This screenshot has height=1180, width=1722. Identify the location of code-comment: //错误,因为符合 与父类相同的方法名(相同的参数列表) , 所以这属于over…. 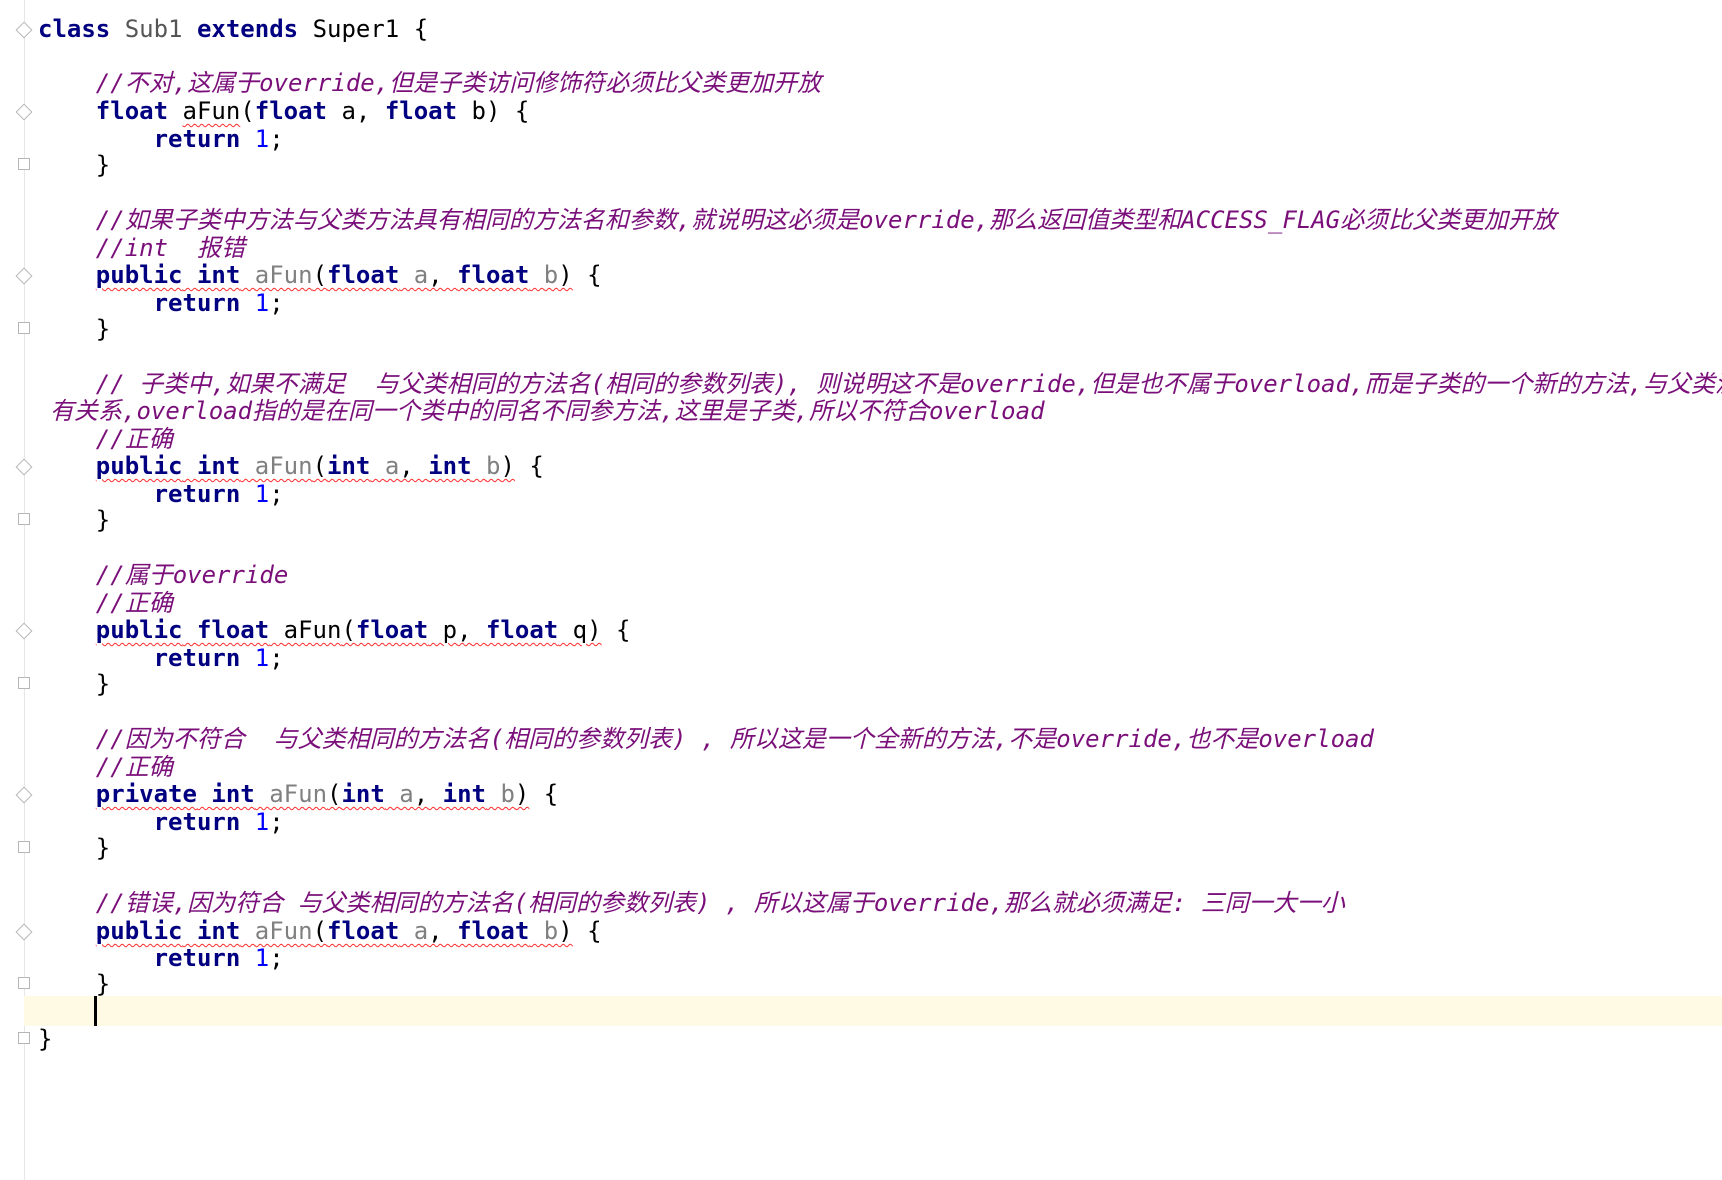
(720, 903).